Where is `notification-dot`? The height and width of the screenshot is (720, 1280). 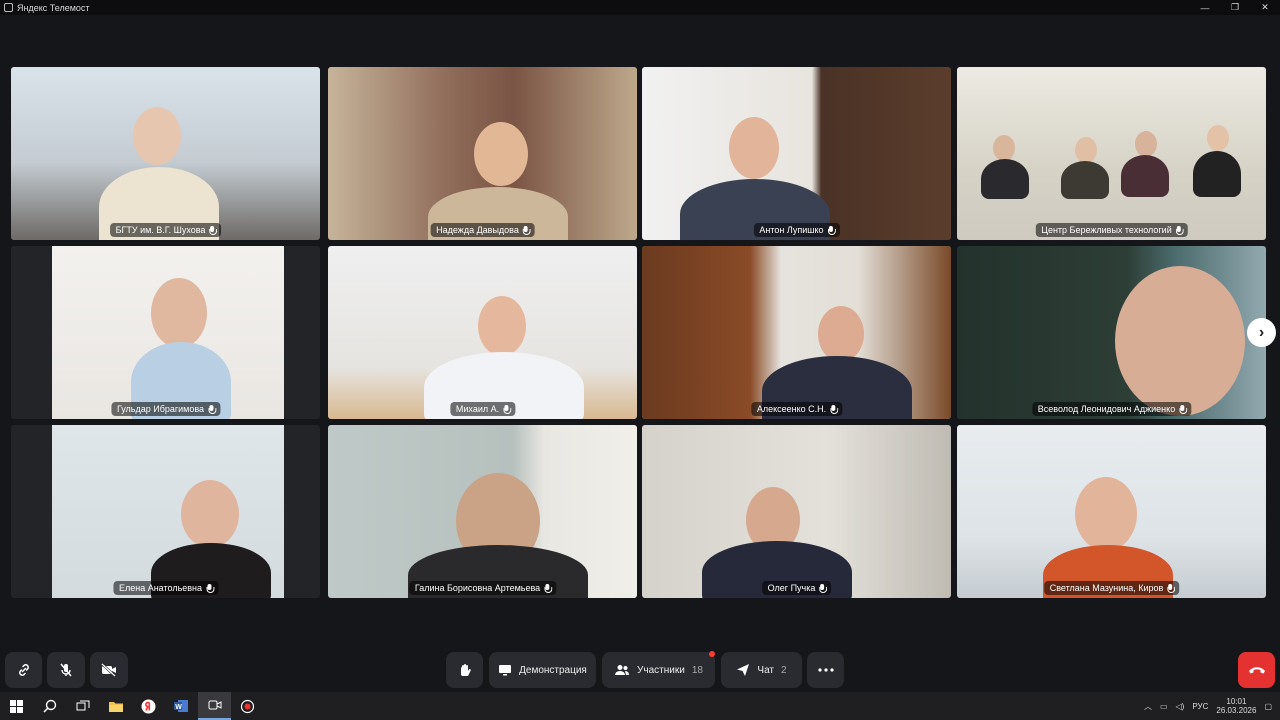
notification-dot is located at coordinates (712, 654).